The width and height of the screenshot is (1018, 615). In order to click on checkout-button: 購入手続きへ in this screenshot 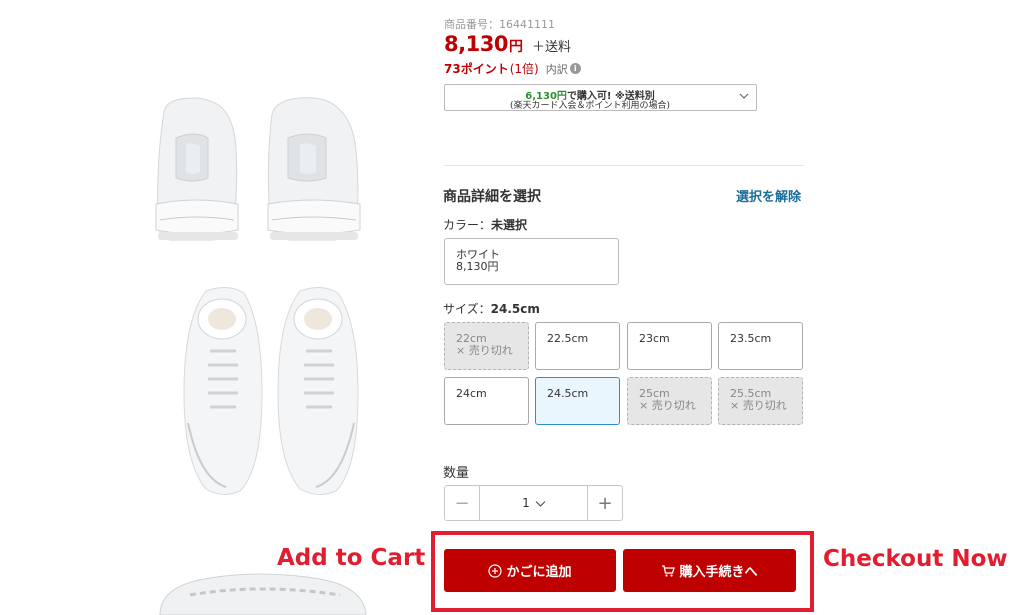, I will do `click(709, 570)`.